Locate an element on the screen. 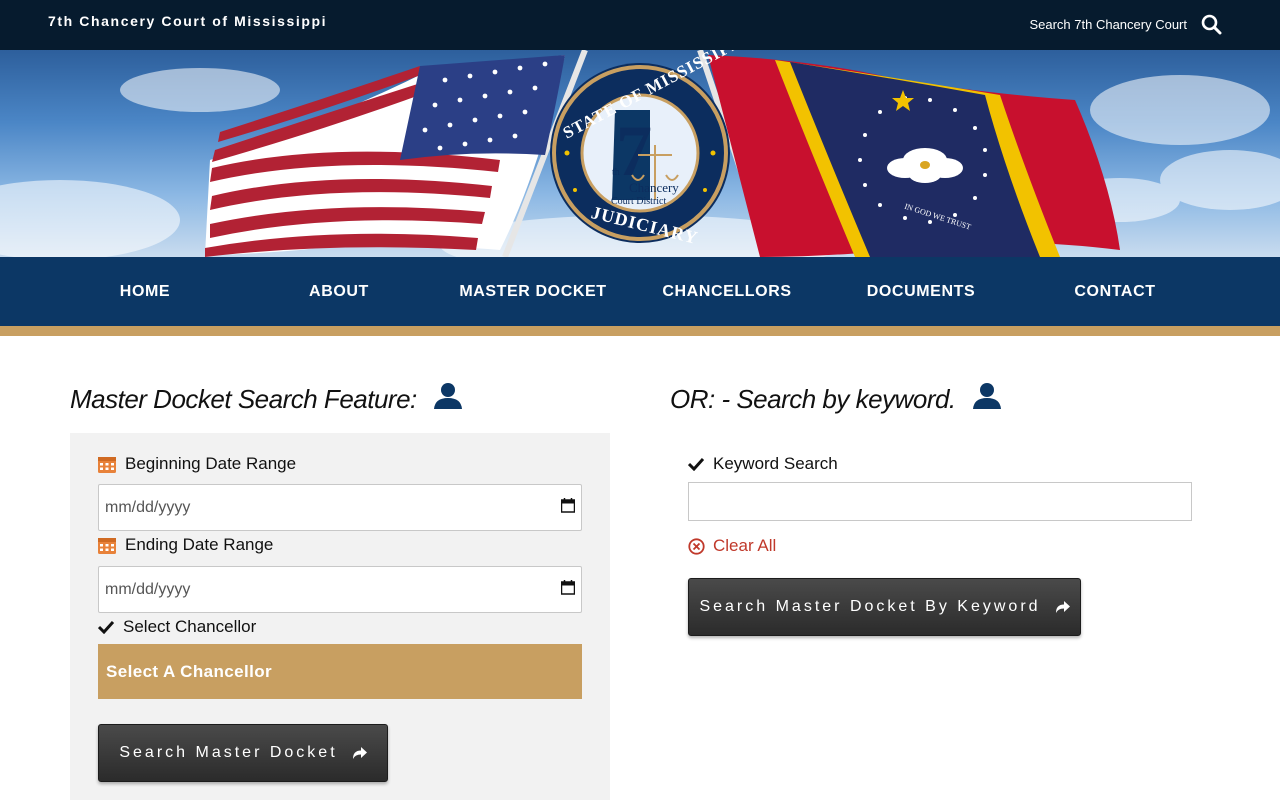 This screenshot has width=1280, height=800. seal-line2: Court District is located at coordinates (638, 201).